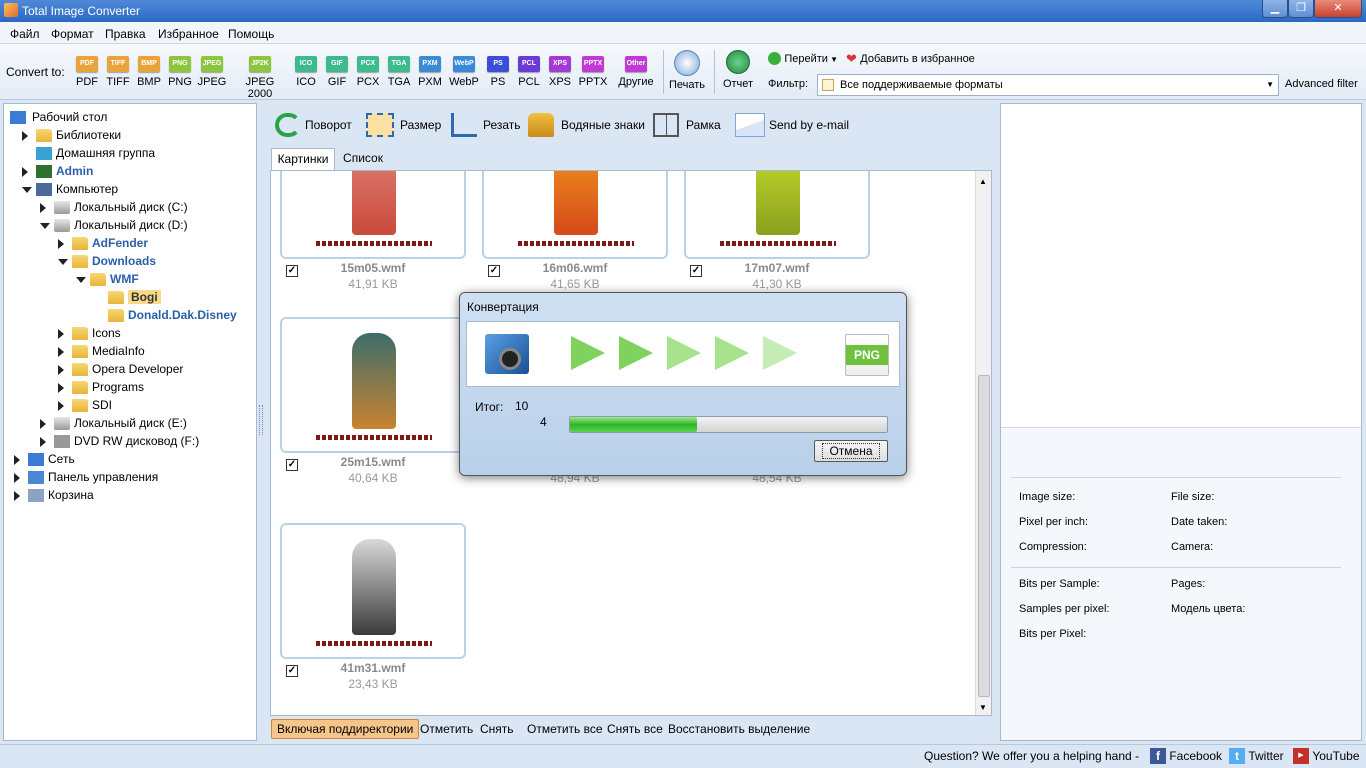 This screenshot has height=768, width=1366. What do you see at coordinates (368, 70) in the screenshot?
I see `format-button-pcx: PCX PCX` at bounding box center [368, 70].